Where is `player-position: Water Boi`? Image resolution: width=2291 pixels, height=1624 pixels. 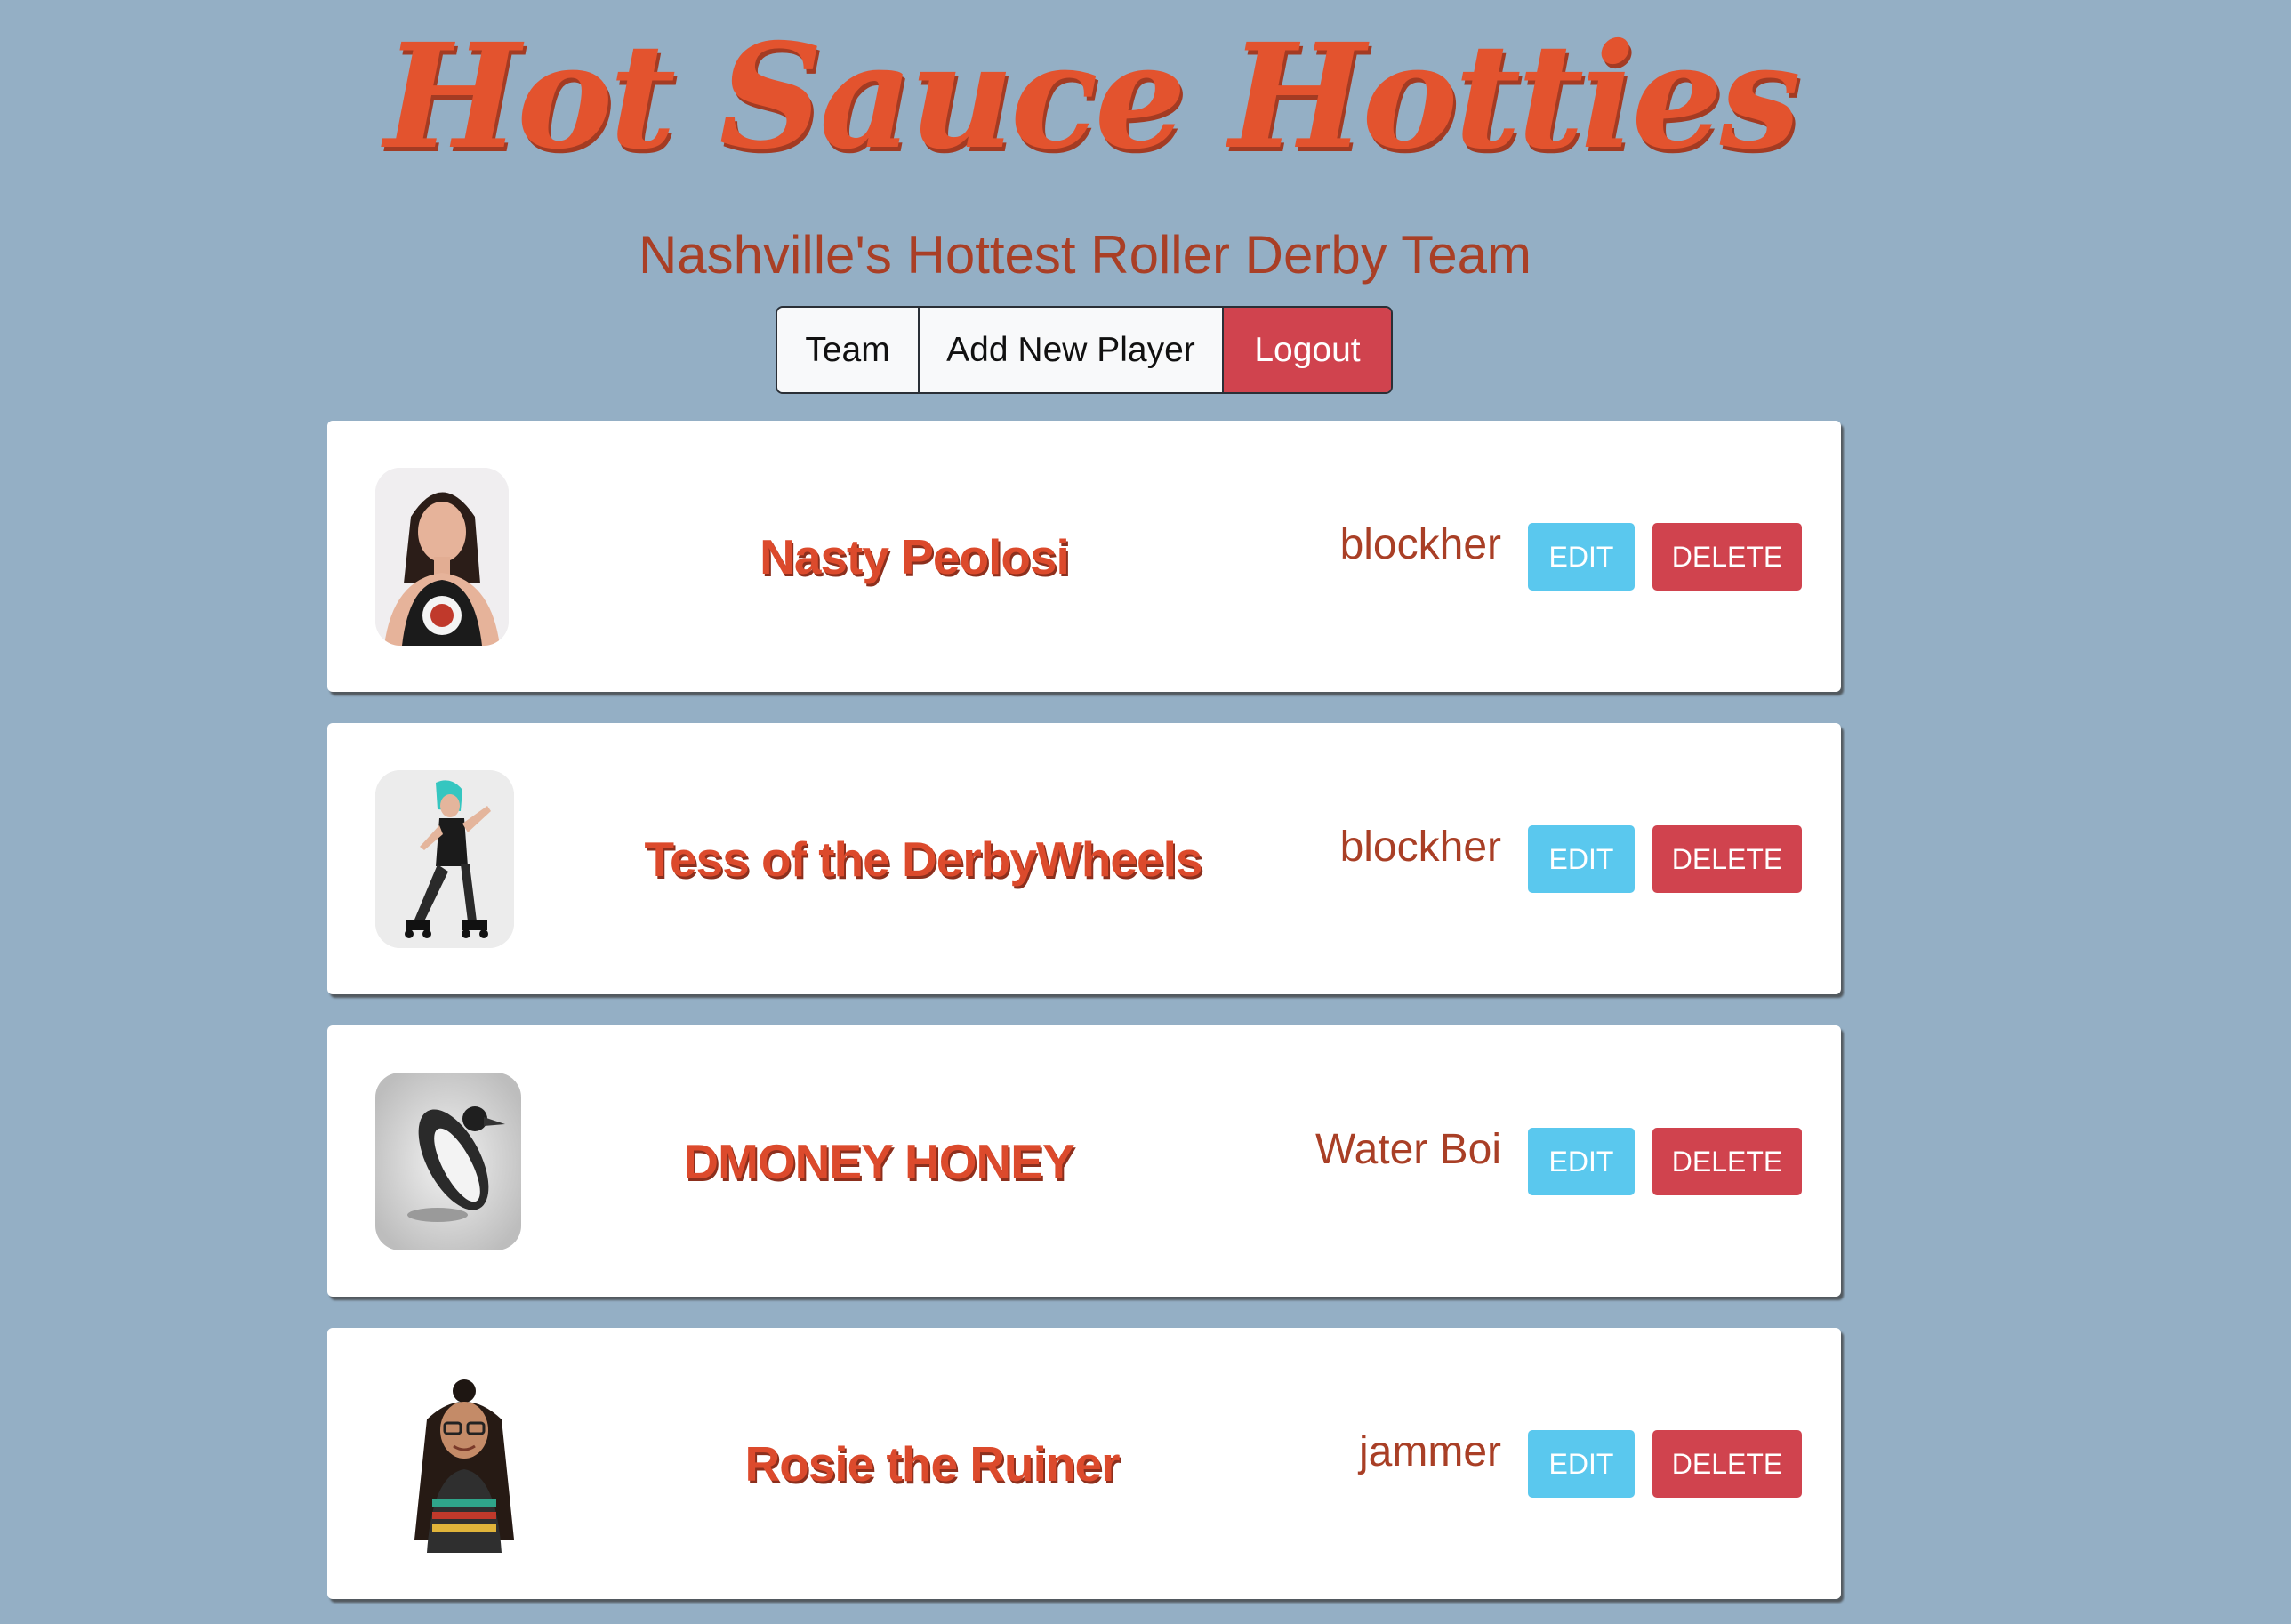 player-position: Water Boi is located at coordinates (1408, 1149).